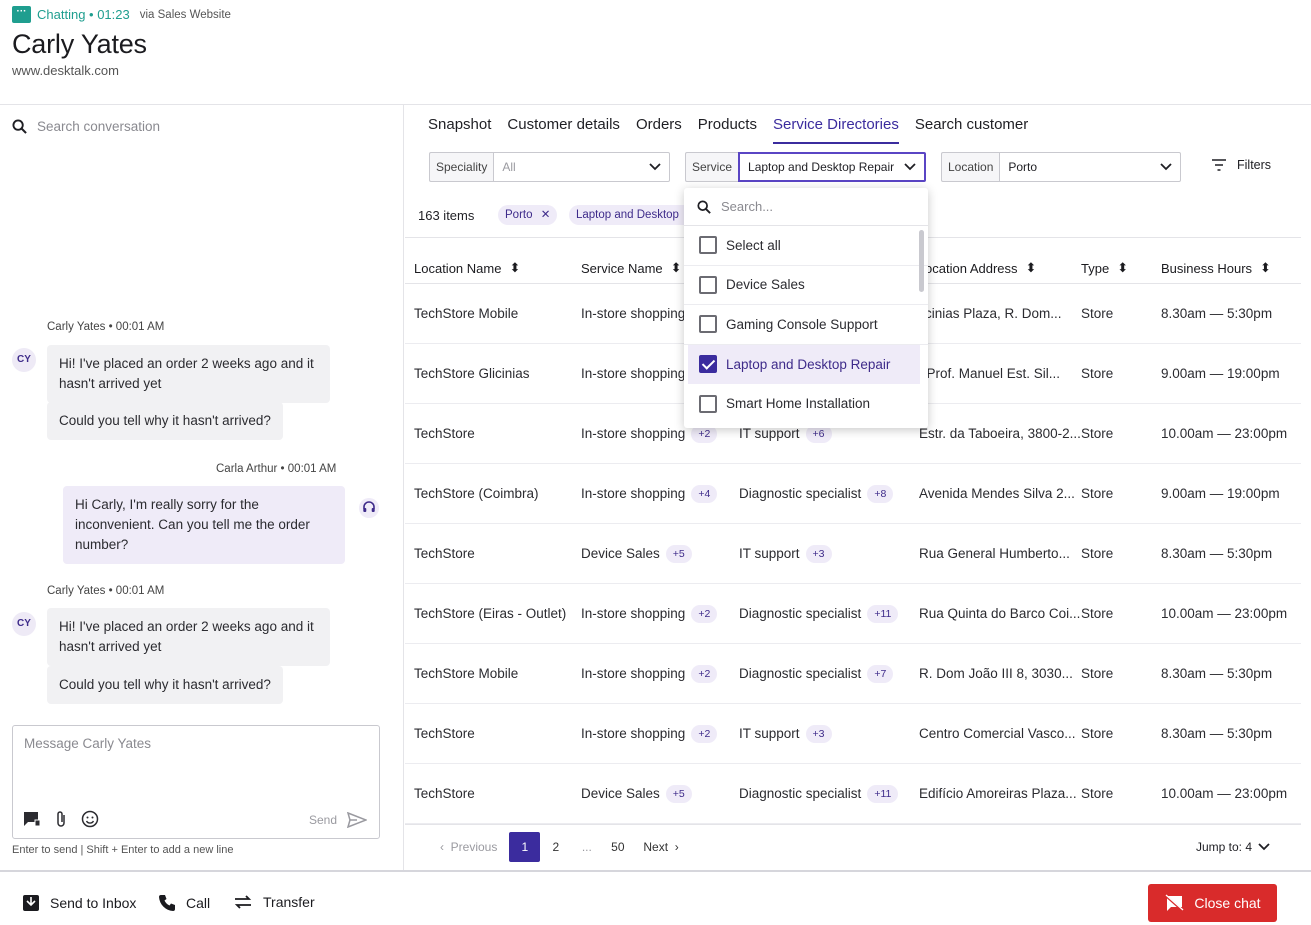 This screenshot has width=1311, height=925. Describe the element at coordinates (1241, 165) in the screenshot. I see `filters-button: Filters` at that location.